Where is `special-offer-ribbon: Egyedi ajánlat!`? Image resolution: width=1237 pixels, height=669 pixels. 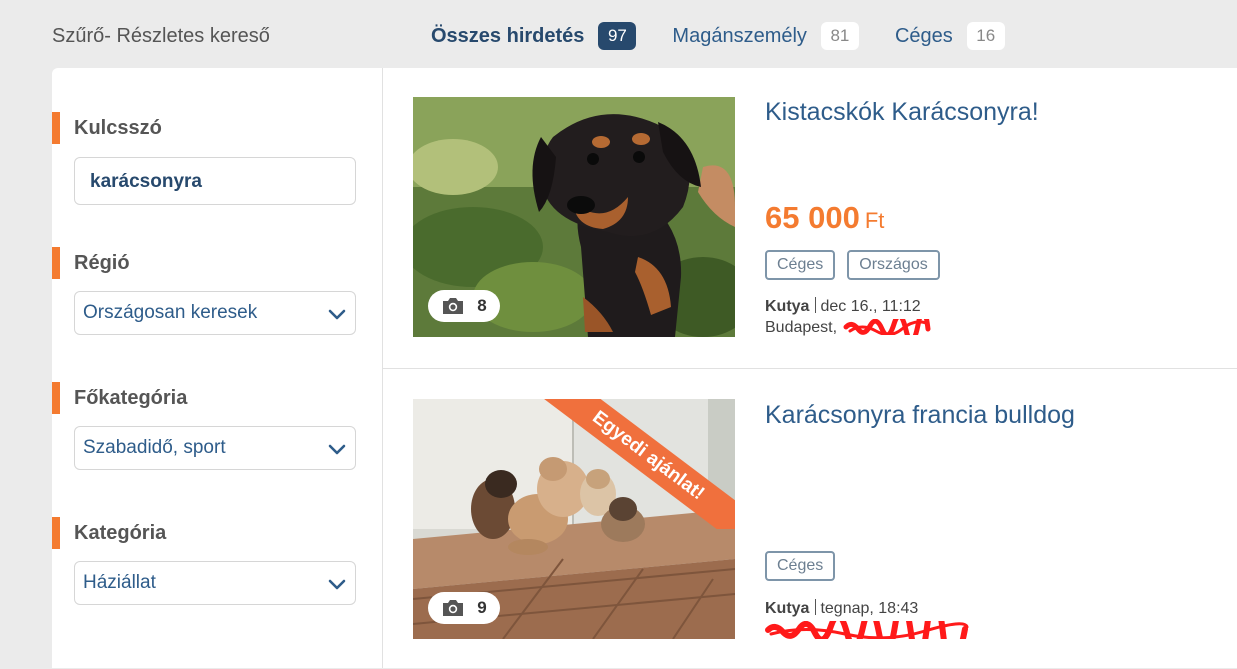 special-offer-ribbon: Egyedi ajánlat! is located at coordinates (635, 464).